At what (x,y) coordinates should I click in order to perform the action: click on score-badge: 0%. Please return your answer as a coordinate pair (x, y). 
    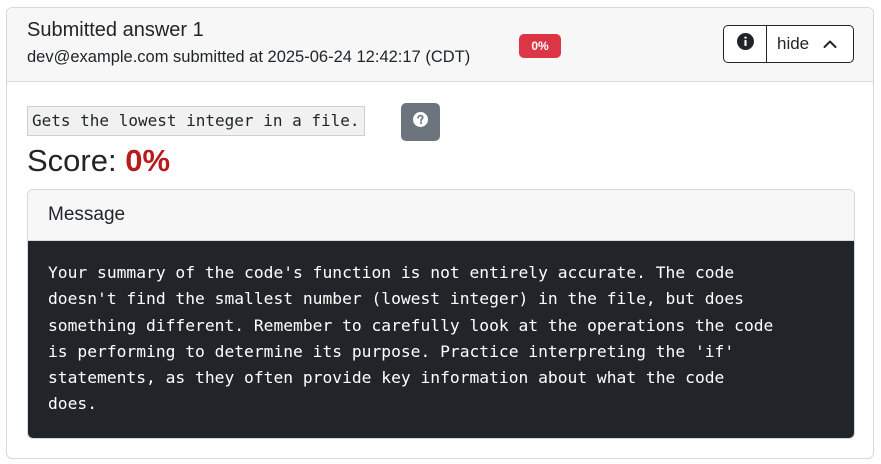
    Looking at the image, I should click on (540, 46).